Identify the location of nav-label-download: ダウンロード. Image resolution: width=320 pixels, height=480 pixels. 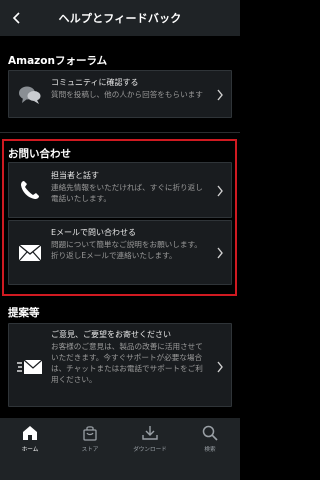
(150, 450).